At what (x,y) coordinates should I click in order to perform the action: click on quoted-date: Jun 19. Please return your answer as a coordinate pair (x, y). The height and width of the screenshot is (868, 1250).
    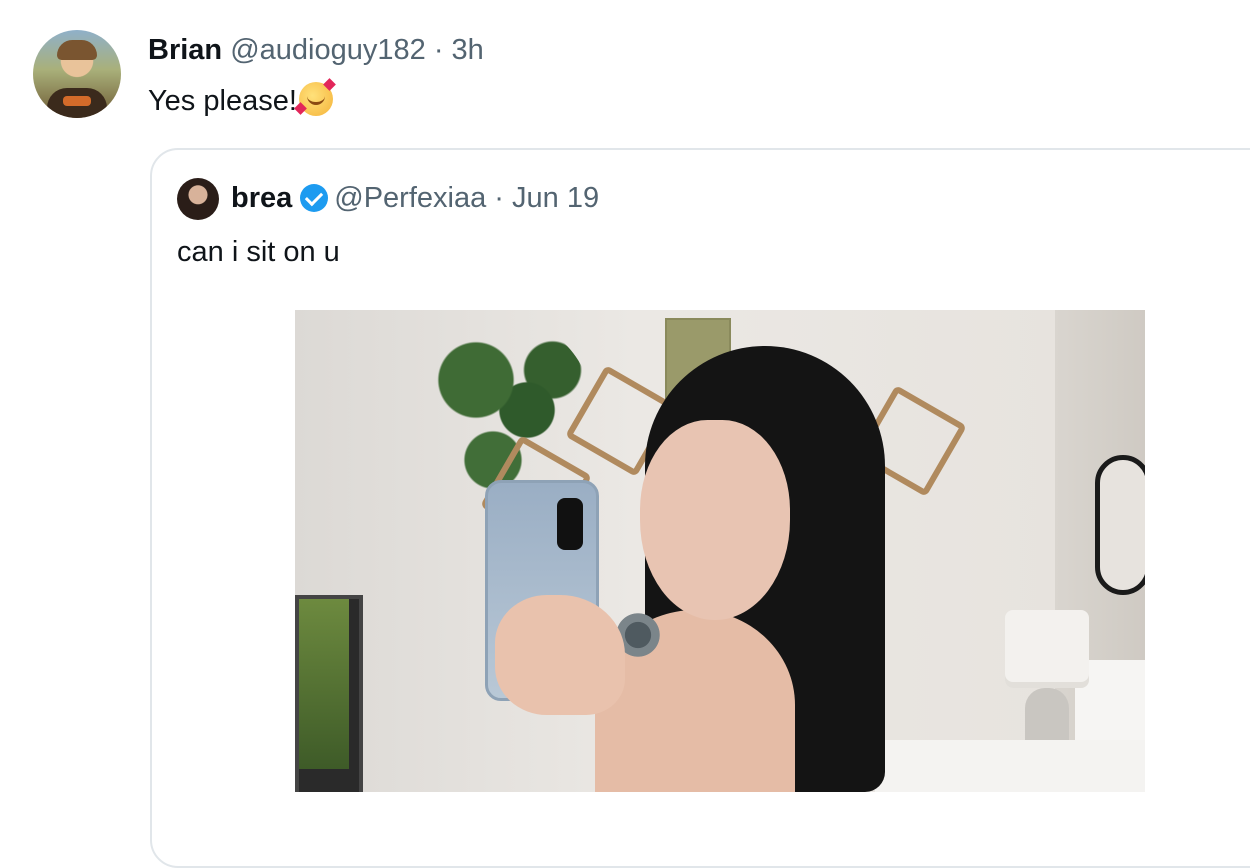
    Looking at the image, I should click on (555, 198).